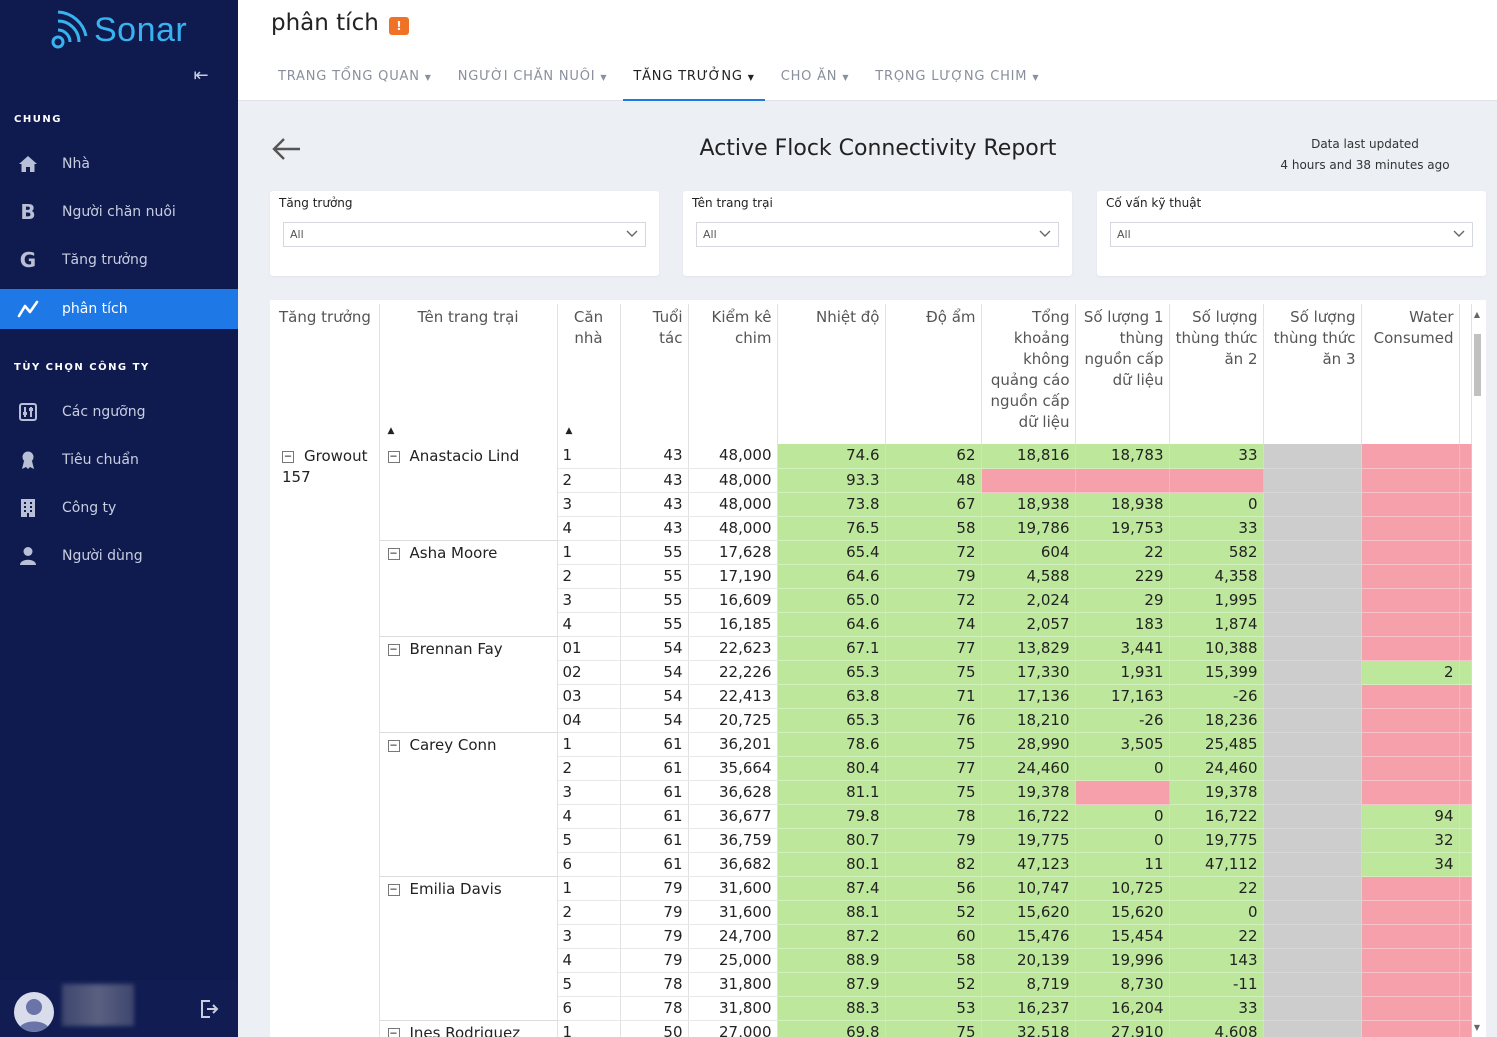 The width and height of the screenshot is (1497, 1037). What do you see at coordinates (831, 552) in the screenshot?
I see `cell-temp: 65.4` at bounding box center [831, 552].